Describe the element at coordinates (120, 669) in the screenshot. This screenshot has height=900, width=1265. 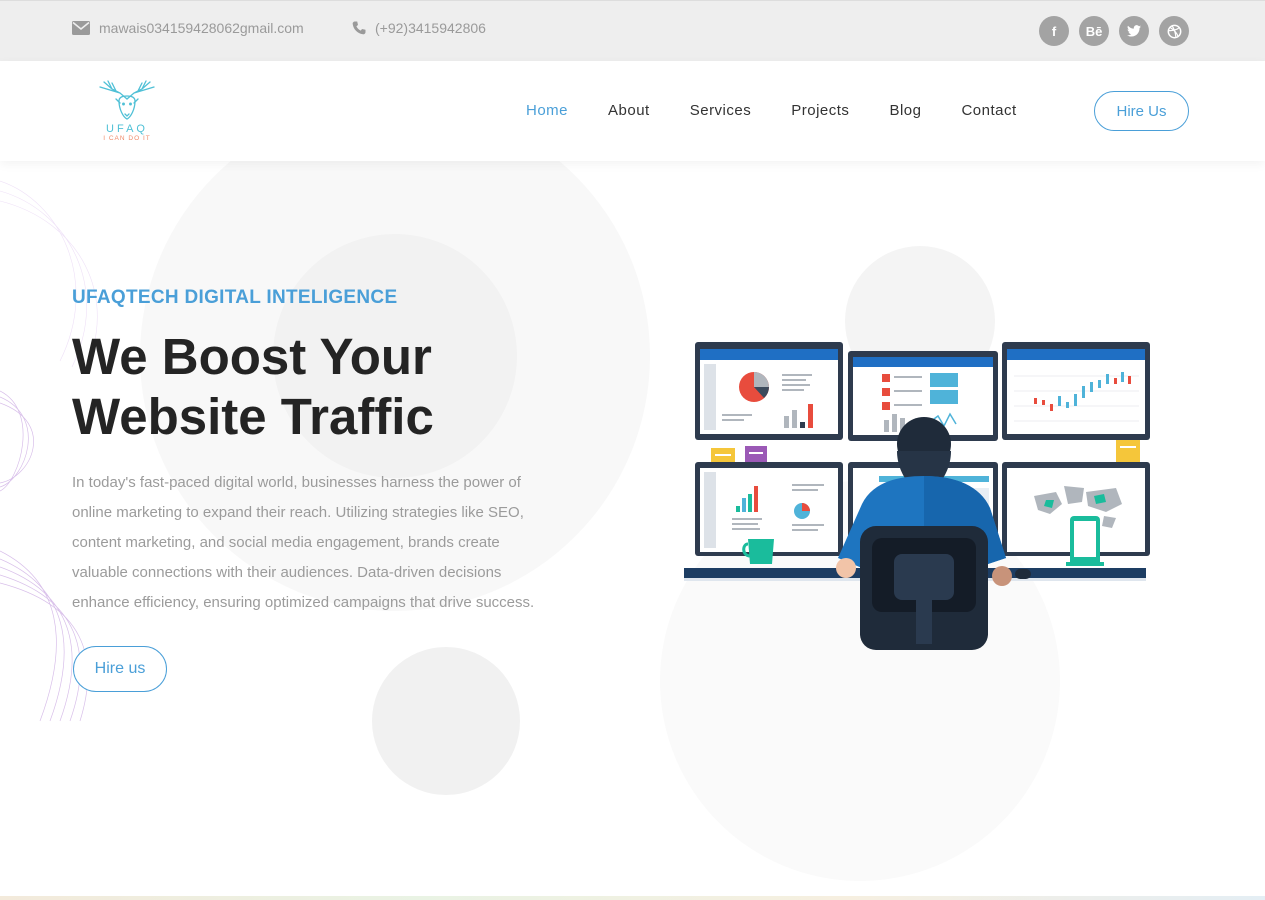
I see `hire-us-hero-button: Hire us` at that location.